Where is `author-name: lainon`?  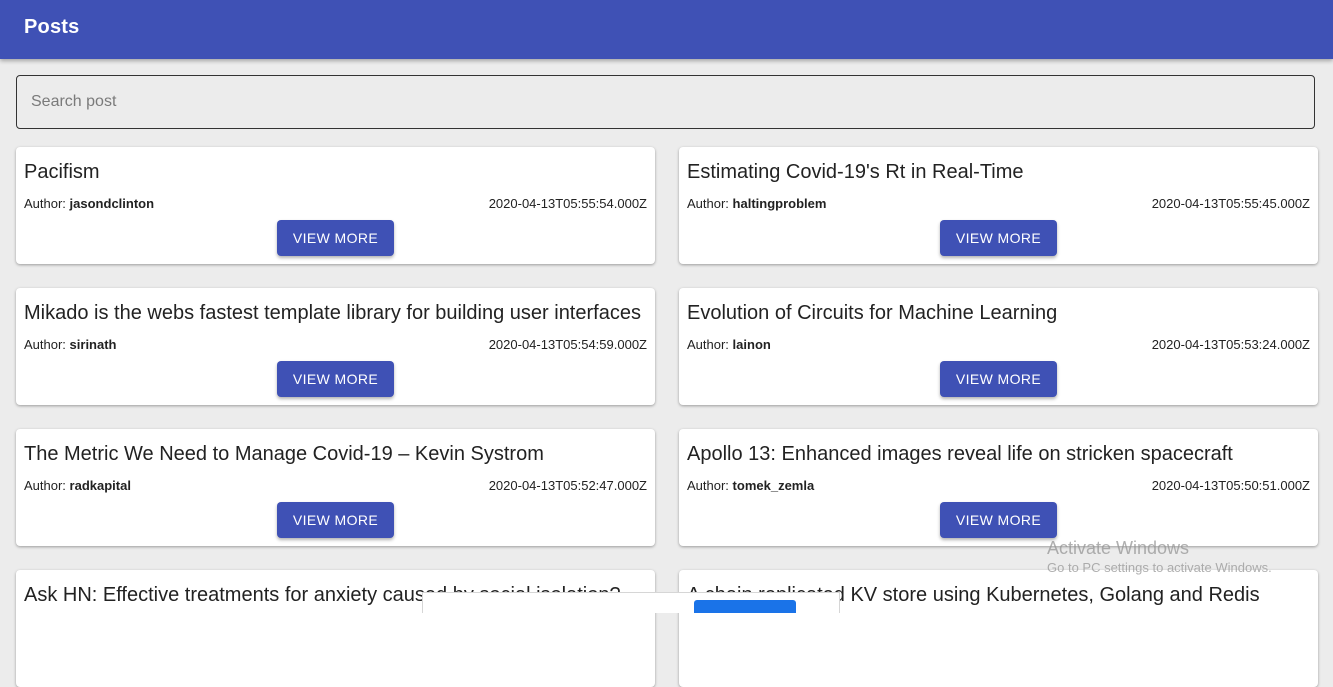 author-name: lainon is located at coordinates (751, 344).